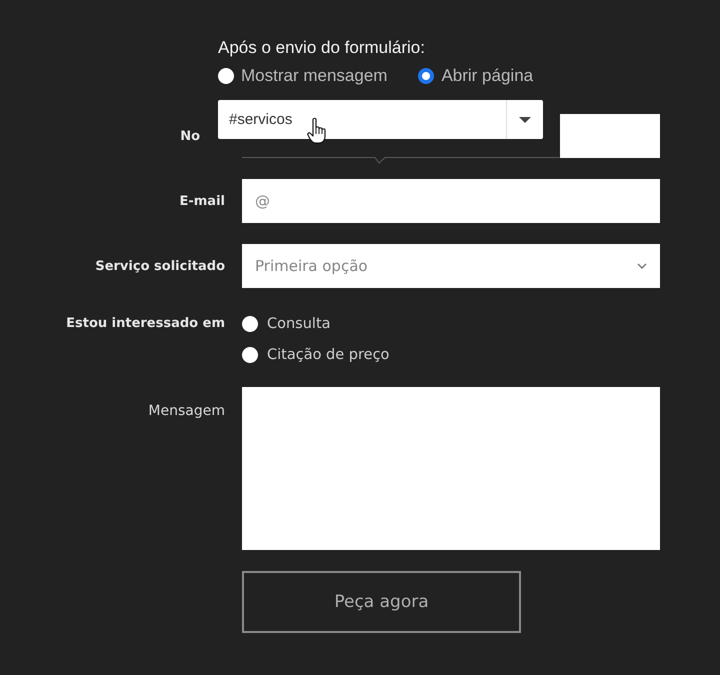 This screenshot has height=675, width=720. Describe the element at coordinates (642, 266) in the screenshot. I see `chevron-down-icon` at that location.